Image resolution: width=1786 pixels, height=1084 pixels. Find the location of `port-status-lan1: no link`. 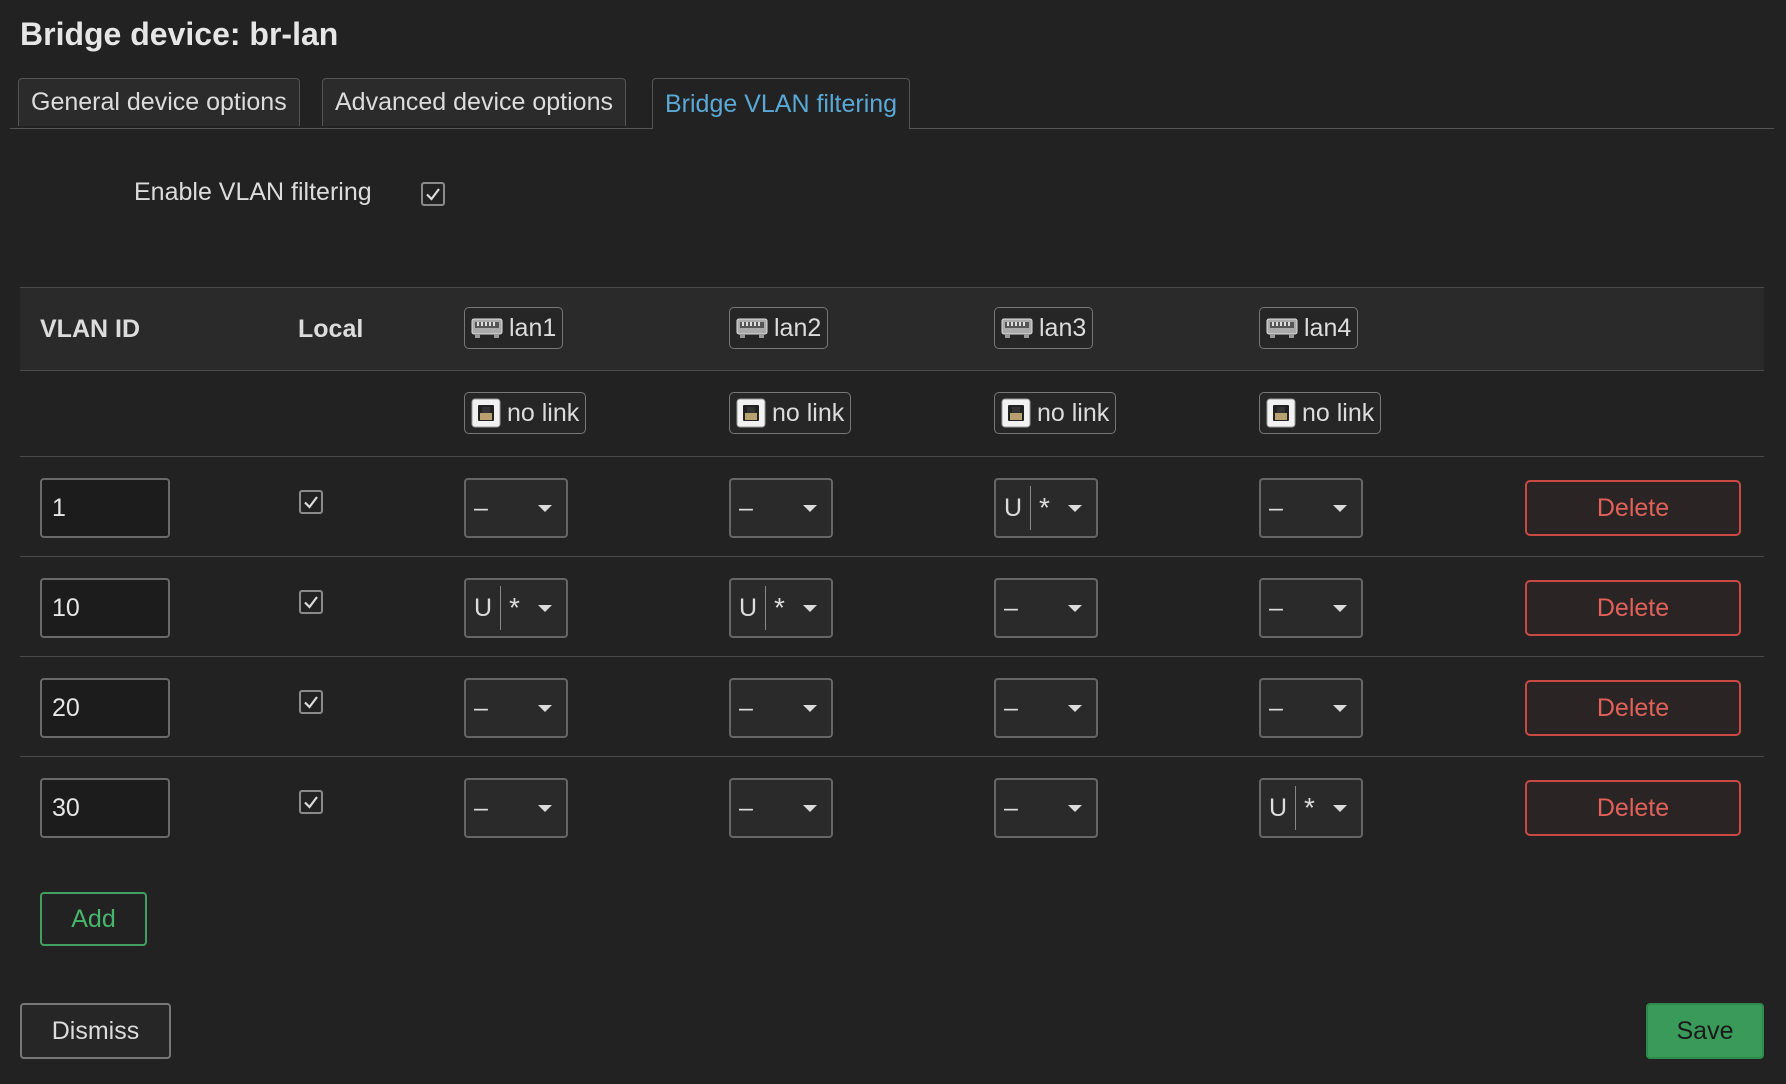

port-status-lan1: no link is located at coordinates (525, 413).